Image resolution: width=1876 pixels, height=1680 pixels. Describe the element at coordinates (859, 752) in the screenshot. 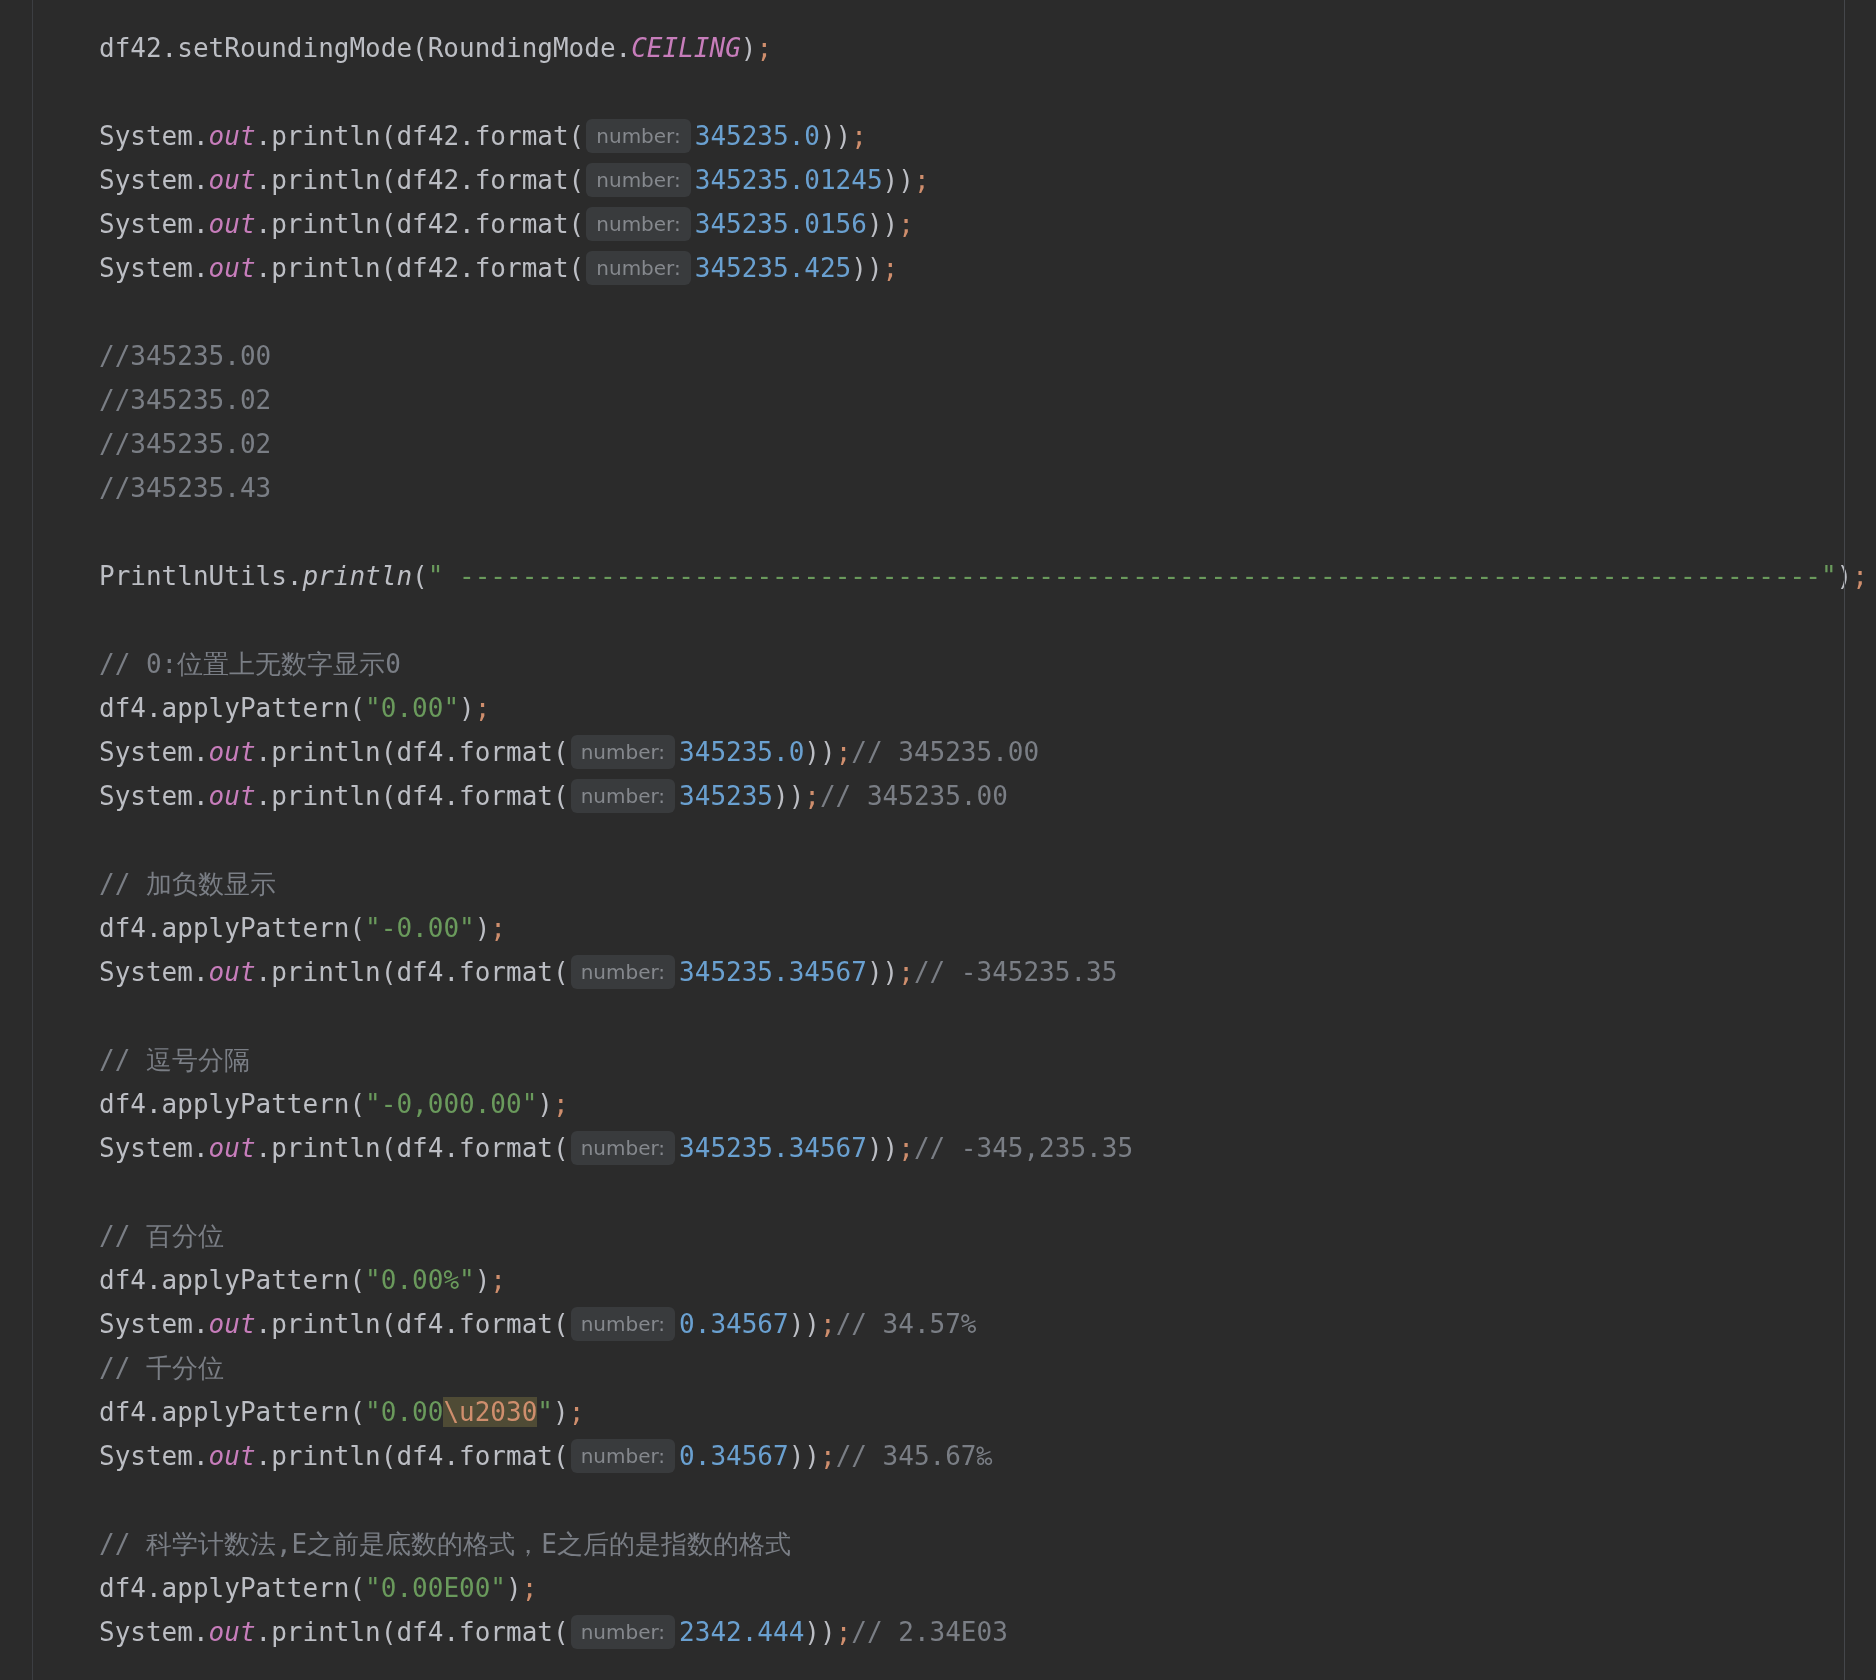

I see `code-text: 345235.0));// 345235.00` at that location.